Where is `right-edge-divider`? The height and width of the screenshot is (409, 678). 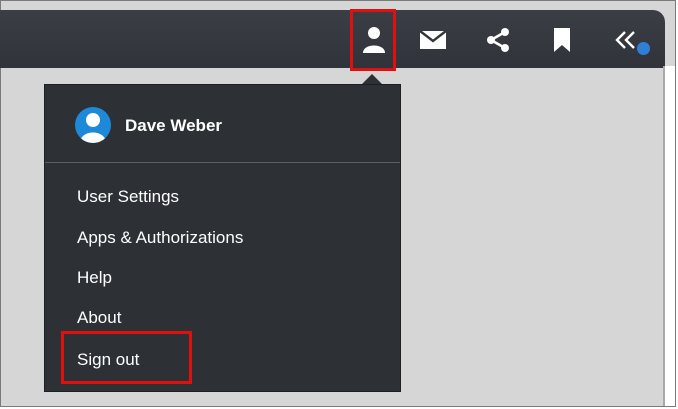
right-edge-divider is located at coordinates (664, 236).